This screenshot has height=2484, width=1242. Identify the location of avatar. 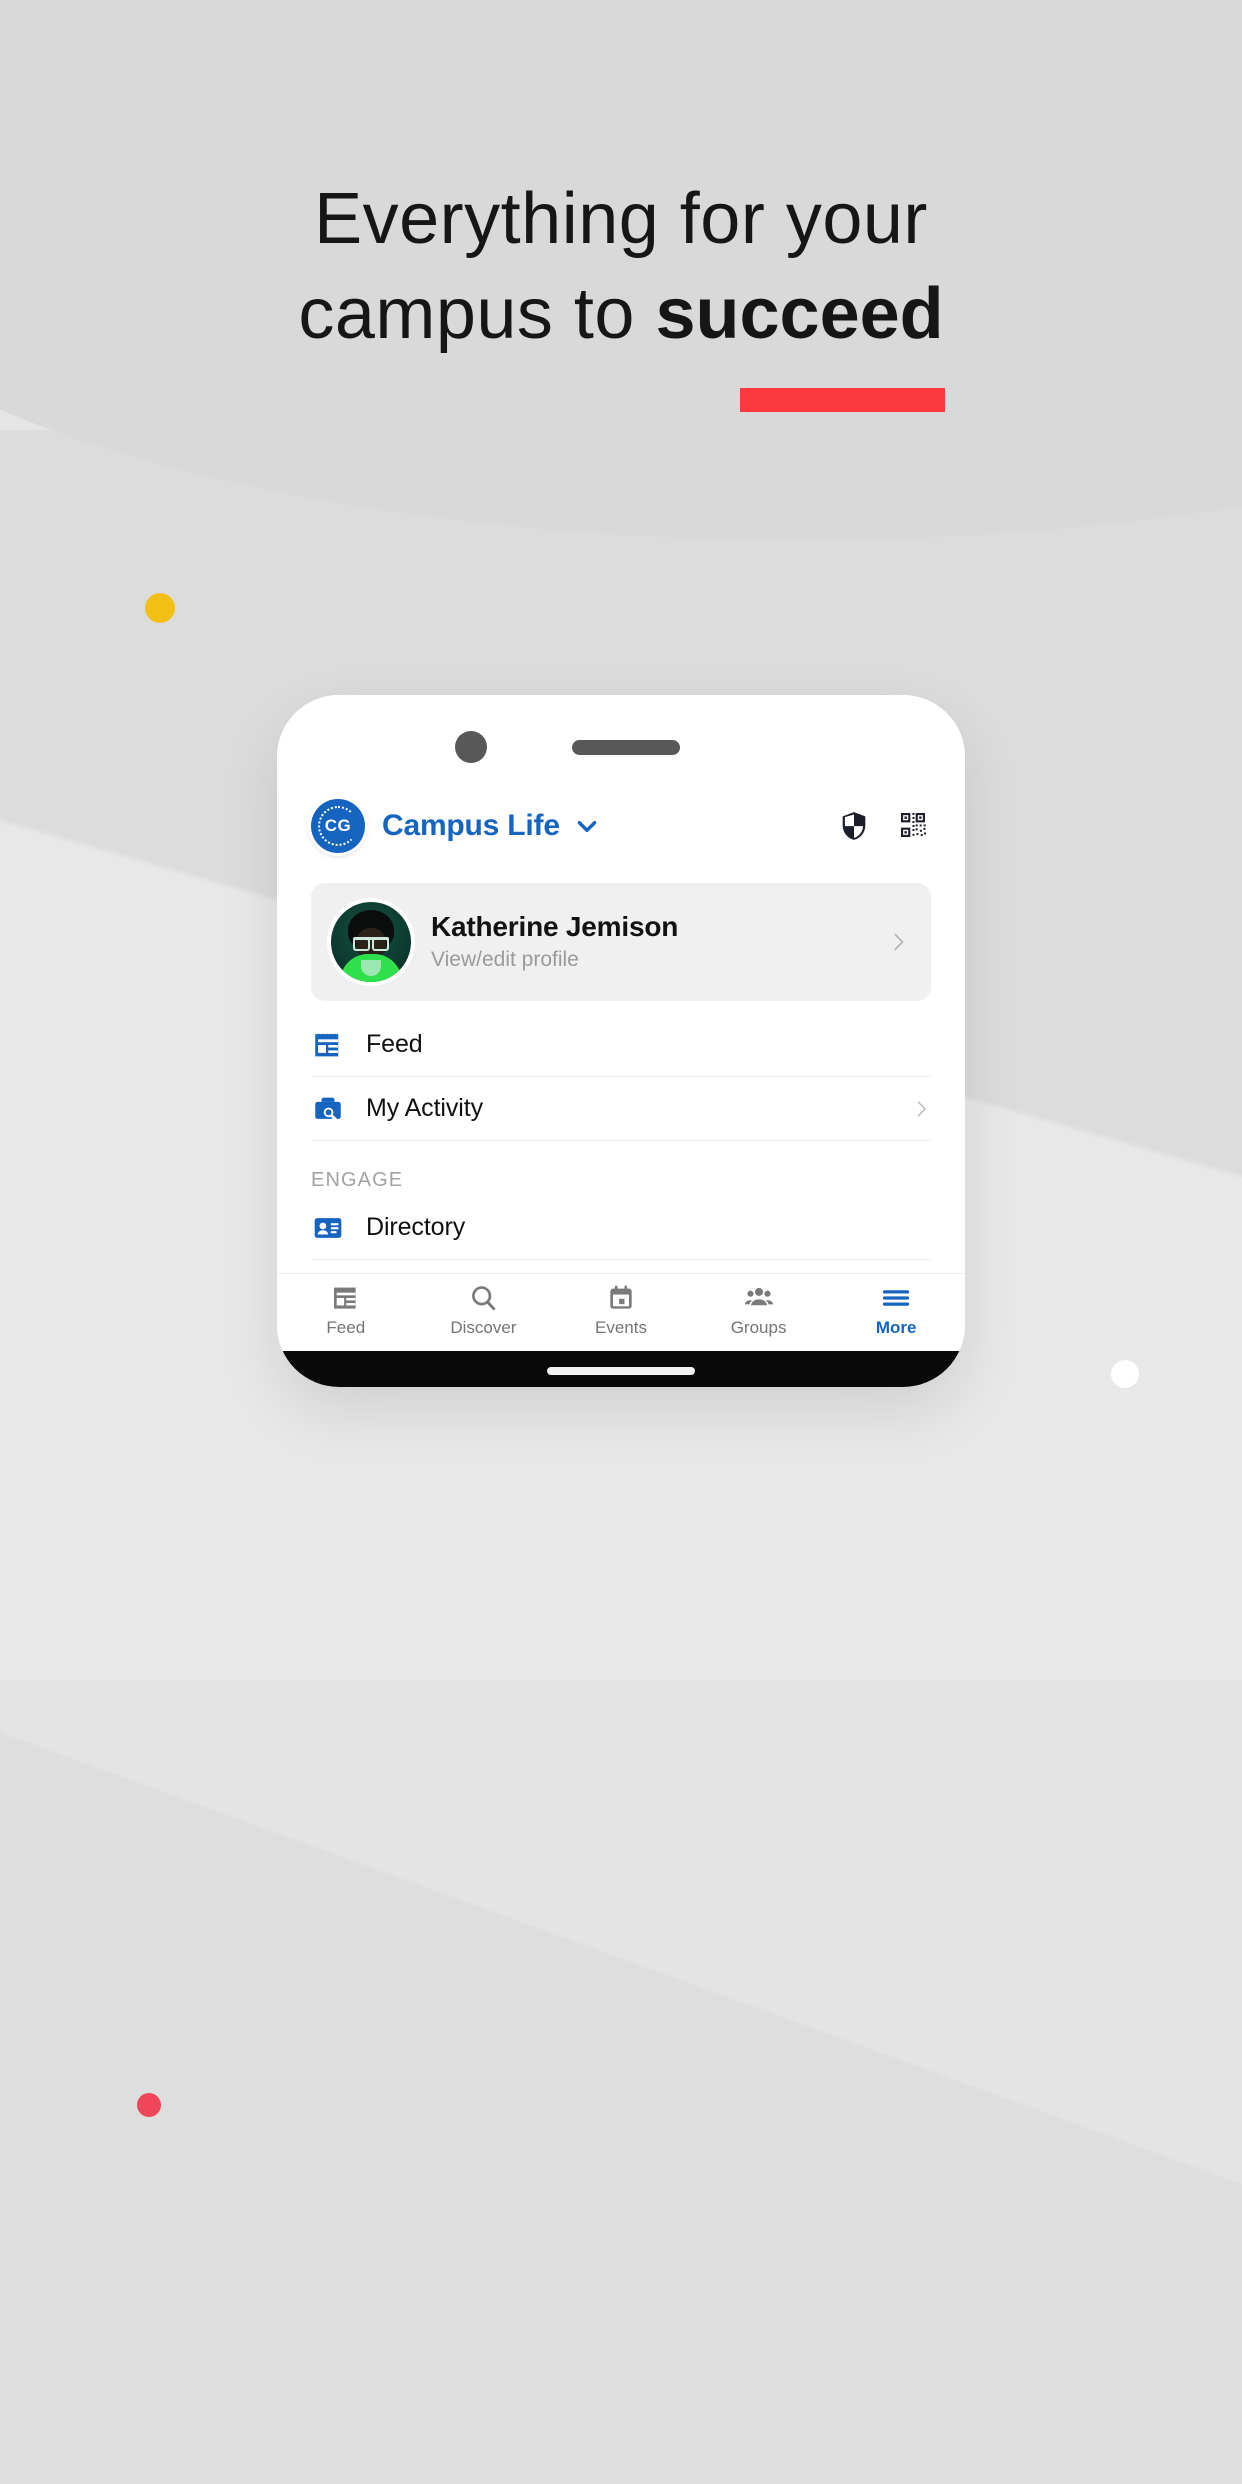
(371, 942).